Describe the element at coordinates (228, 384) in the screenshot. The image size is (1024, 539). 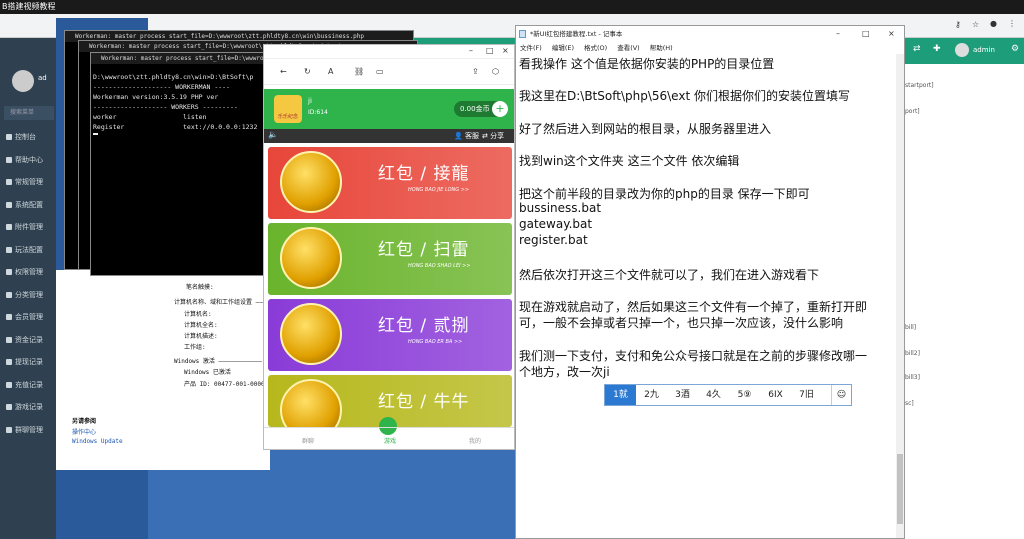
I see `sys-line: 产品 ID: 00477-001-000042` at that location.